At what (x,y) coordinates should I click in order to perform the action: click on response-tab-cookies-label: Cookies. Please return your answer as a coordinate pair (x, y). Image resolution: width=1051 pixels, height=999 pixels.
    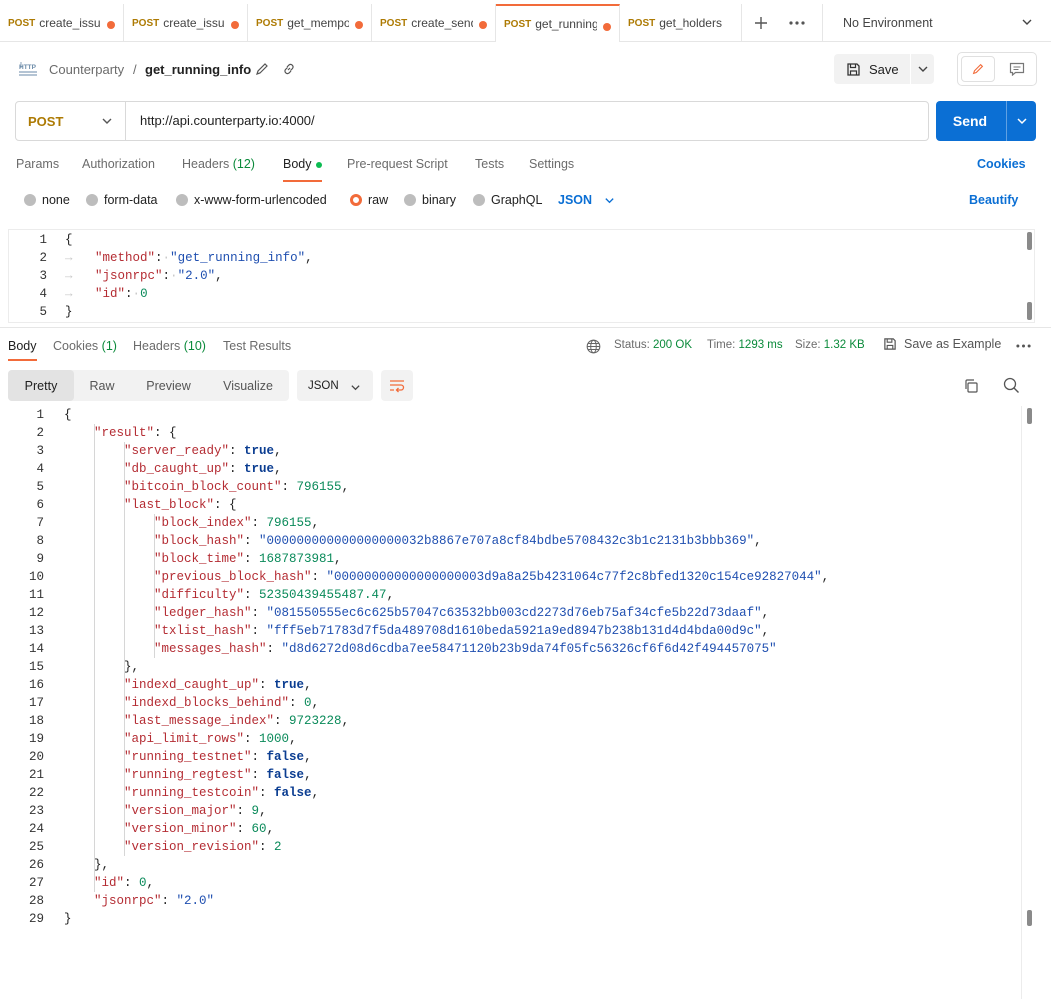
    Looking at the image, I should click on (76, 346).